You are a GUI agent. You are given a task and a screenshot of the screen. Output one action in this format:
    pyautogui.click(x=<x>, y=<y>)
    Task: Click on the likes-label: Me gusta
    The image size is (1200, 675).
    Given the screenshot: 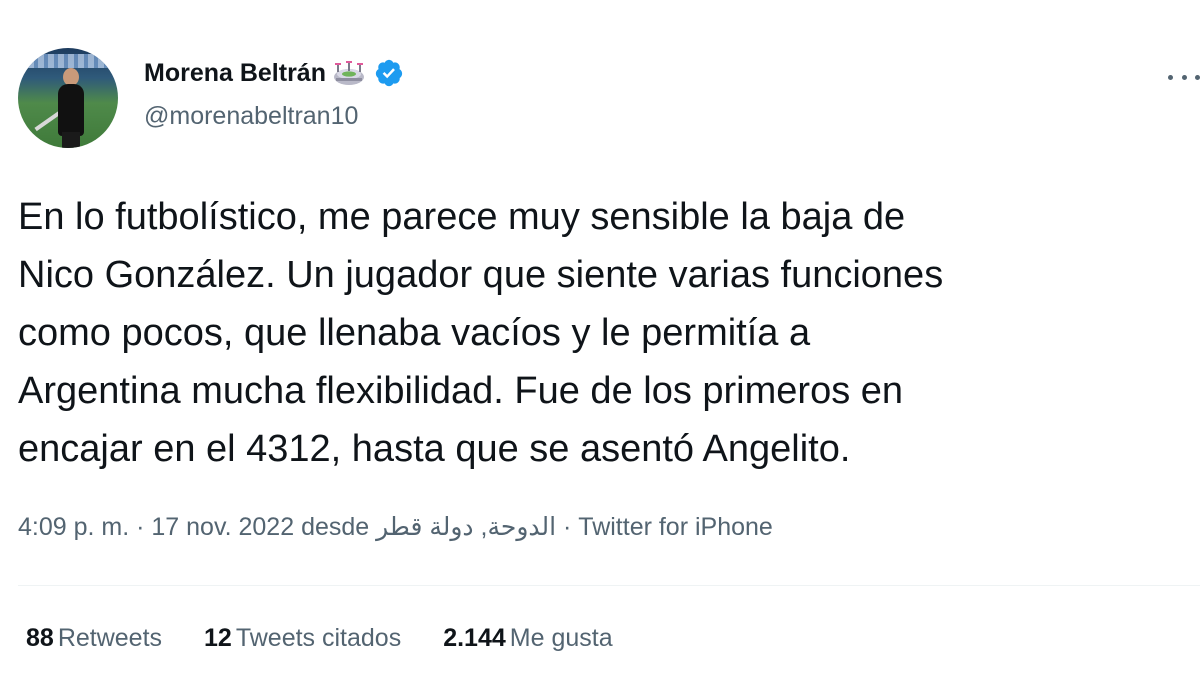 What is the action you would take?
    pyautogui.click(x=561, y=638)
    